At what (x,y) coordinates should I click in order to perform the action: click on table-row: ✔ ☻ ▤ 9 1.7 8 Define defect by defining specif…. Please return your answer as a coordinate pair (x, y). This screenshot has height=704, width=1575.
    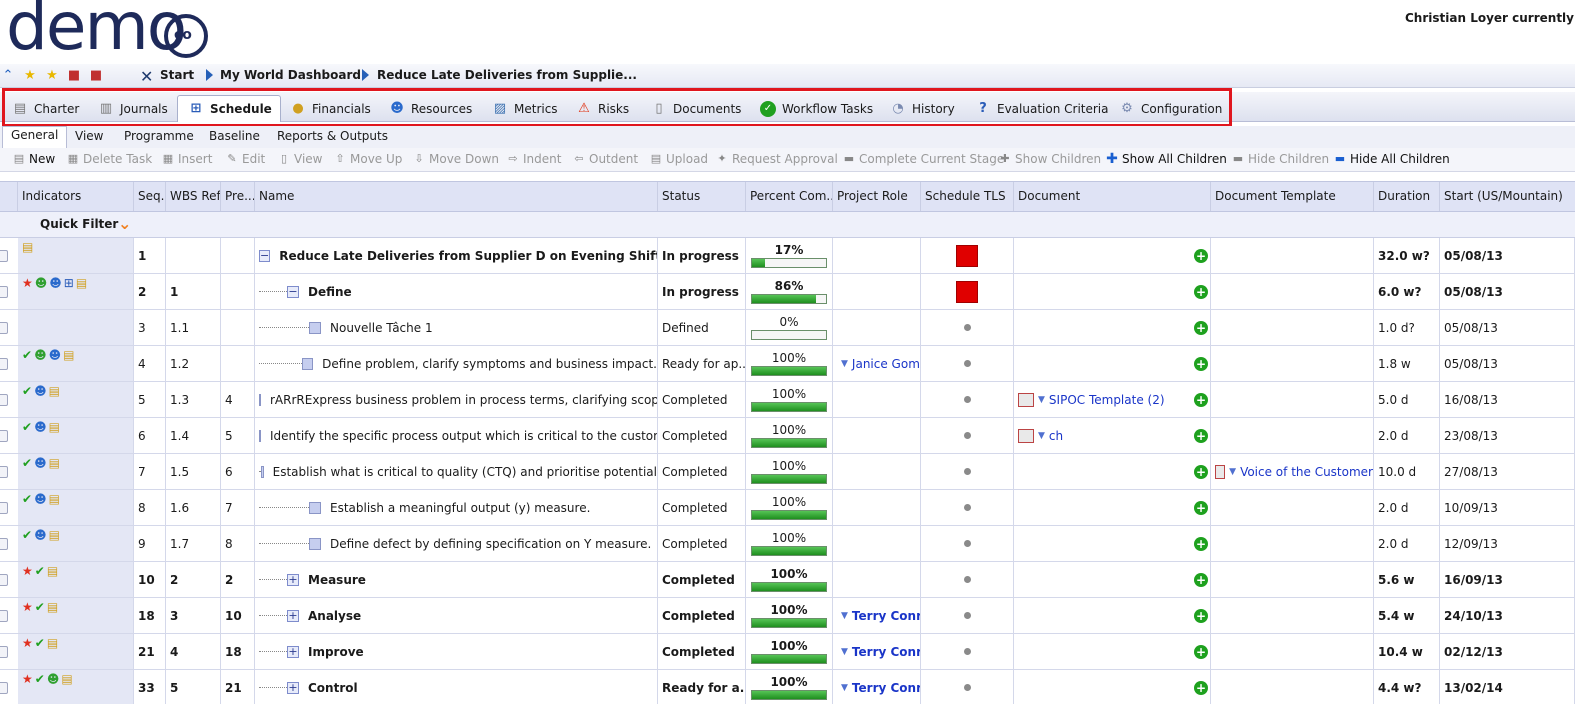
    Looking at the image, I should click on (787, 544).